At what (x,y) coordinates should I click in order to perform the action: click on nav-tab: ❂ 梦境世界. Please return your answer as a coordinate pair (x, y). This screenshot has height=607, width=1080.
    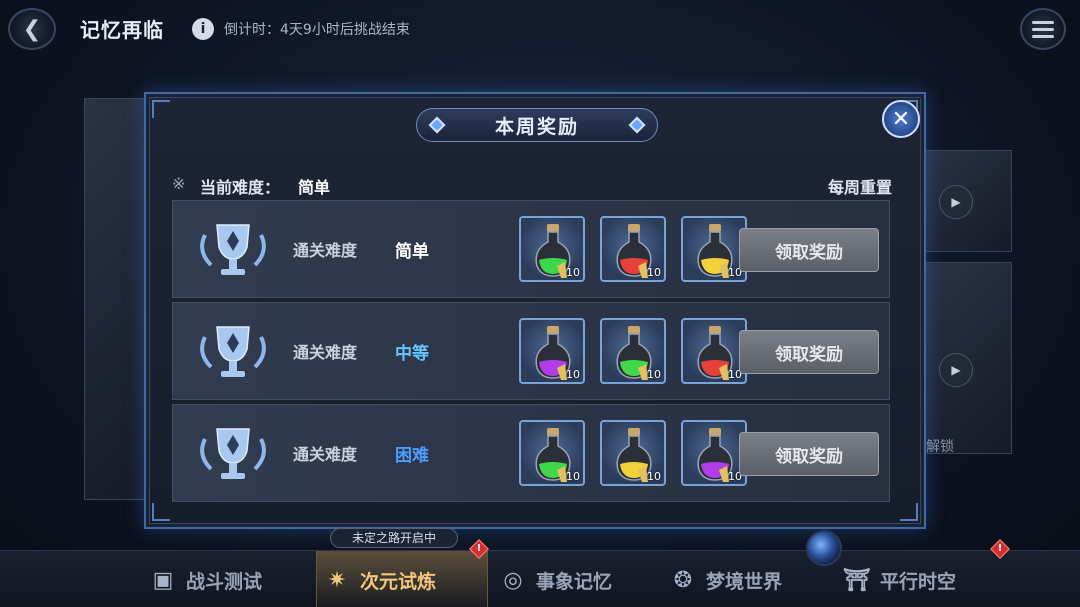
    Looking at the image, I should click on (725, 580).